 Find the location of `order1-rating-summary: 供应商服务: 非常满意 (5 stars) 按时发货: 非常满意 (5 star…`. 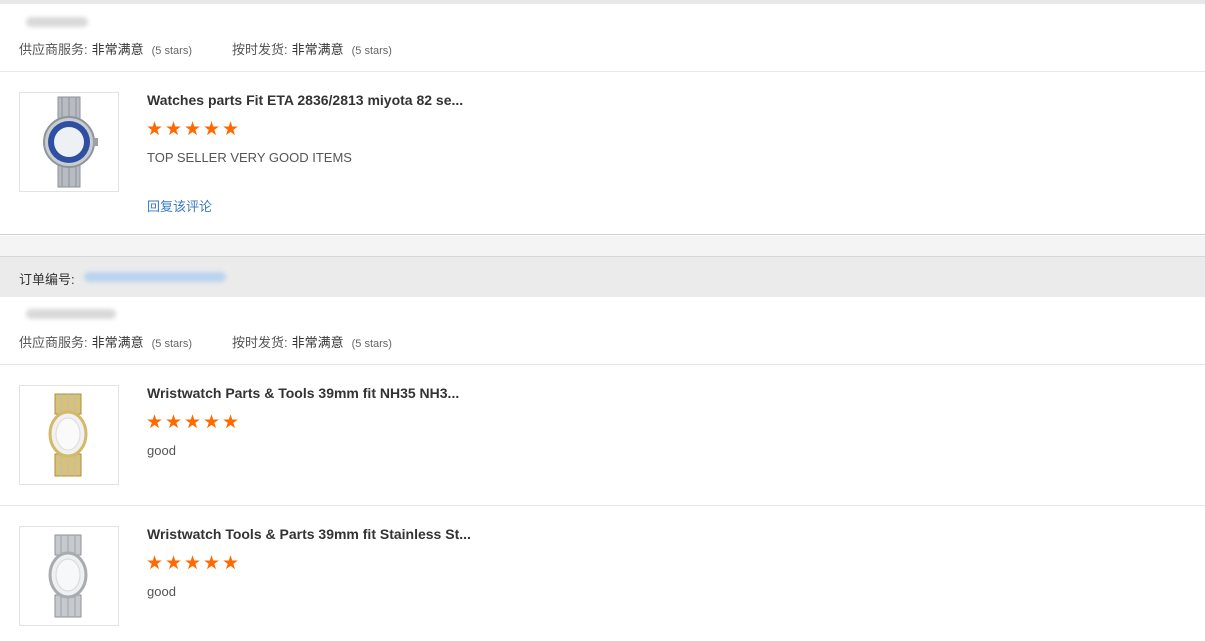

order1-rating-summary: 供应商服务: 非常满意 (5 stars) 按时发货: 非常满意 (5 star… is located at coordinates (205, 48).